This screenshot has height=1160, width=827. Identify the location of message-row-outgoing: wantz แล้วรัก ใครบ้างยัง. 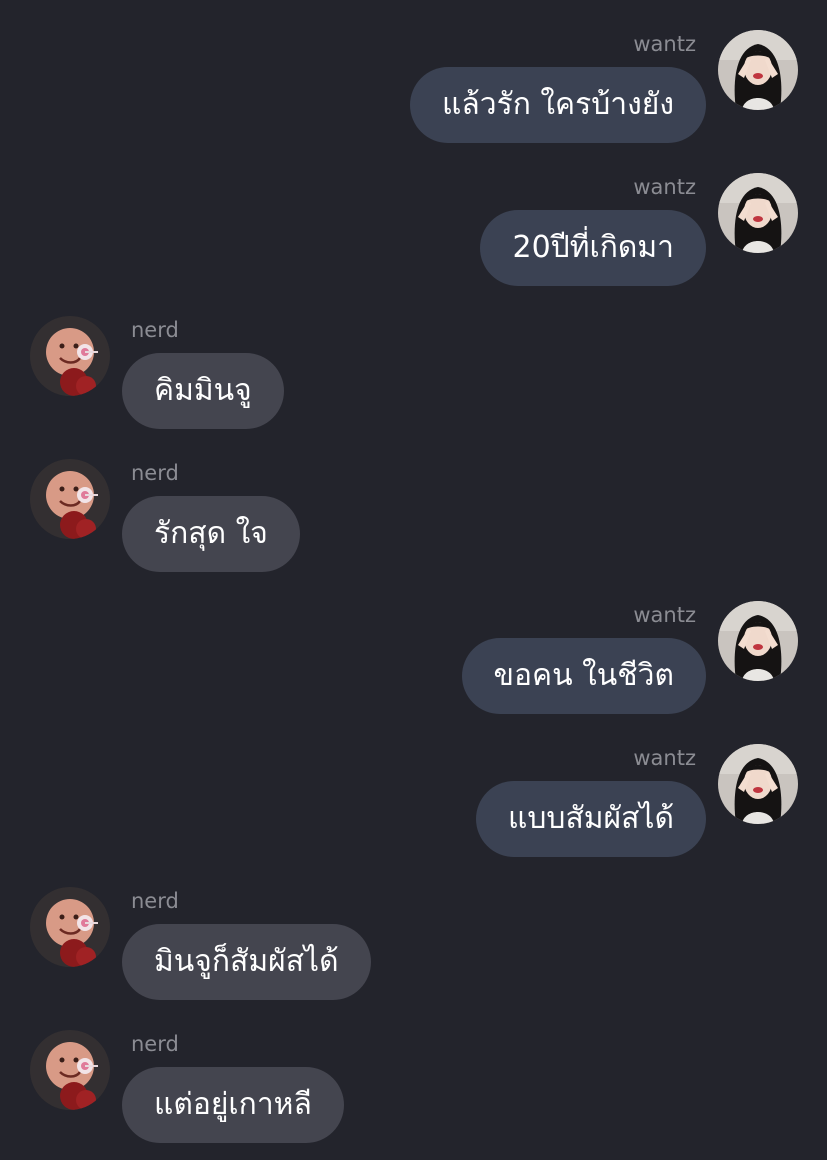
(413, 95).